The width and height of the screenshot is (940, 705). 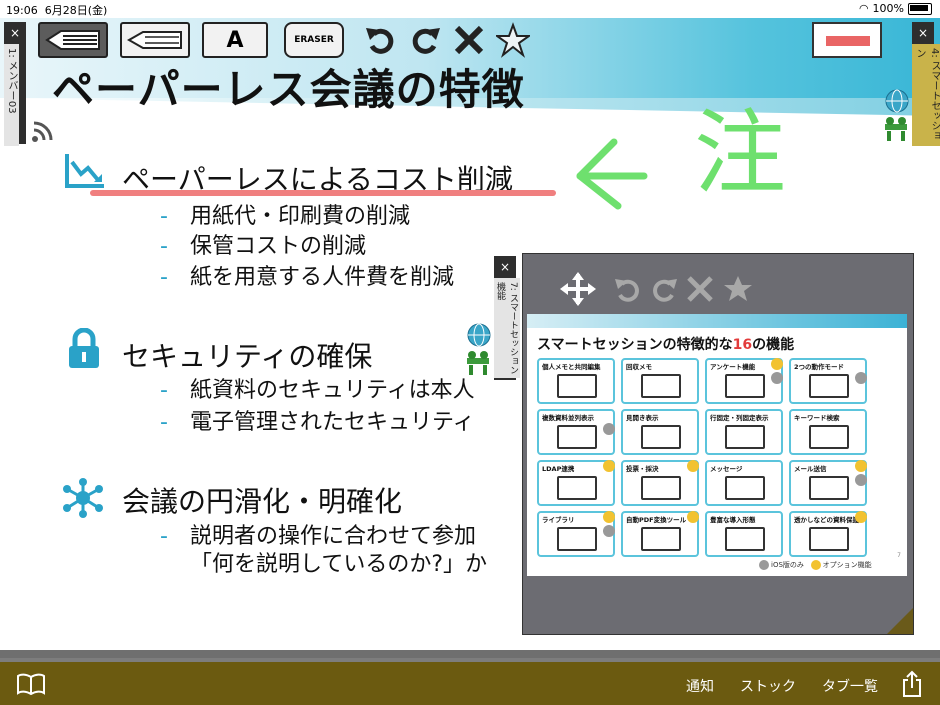 What do you see at coordinates (733, 367) in the screenshot?
I see `feature-card-label: アンケート機能` at bounding box center [733, 367].